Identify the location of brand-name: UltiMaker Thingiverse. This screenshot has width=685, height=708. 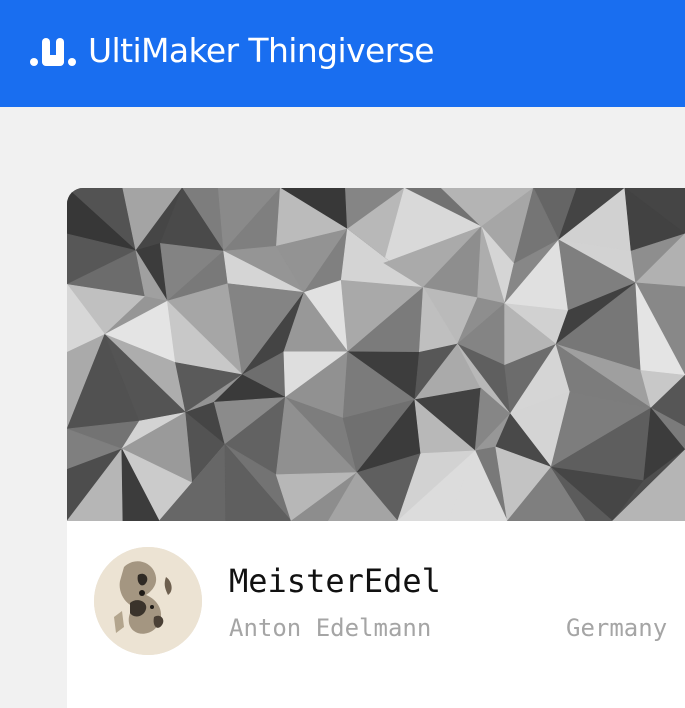
(261, 50).